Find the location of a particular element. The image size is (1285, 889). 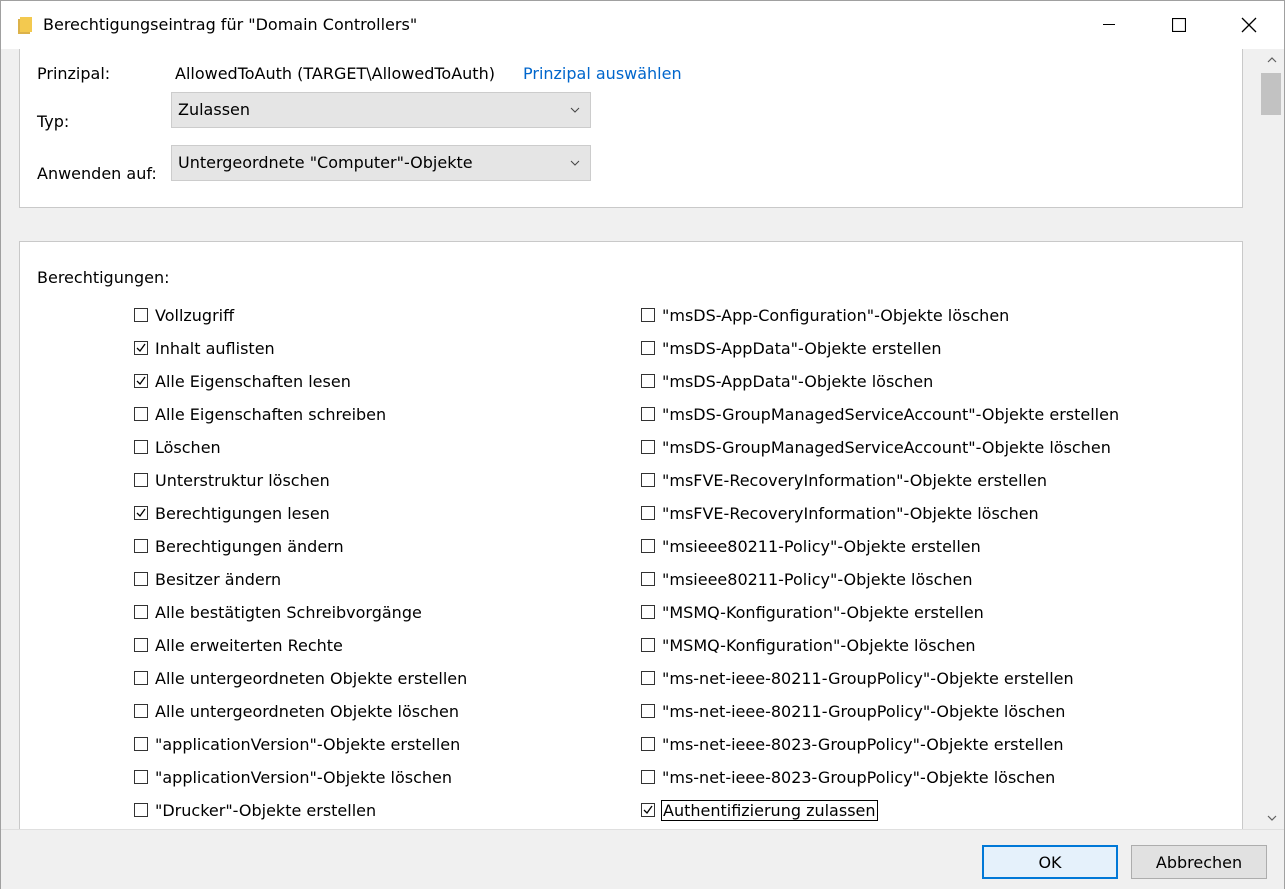

permission-checkbox-item: "msieee80211-Policy"-Objekte löschen is located at coordinates (807, 579).